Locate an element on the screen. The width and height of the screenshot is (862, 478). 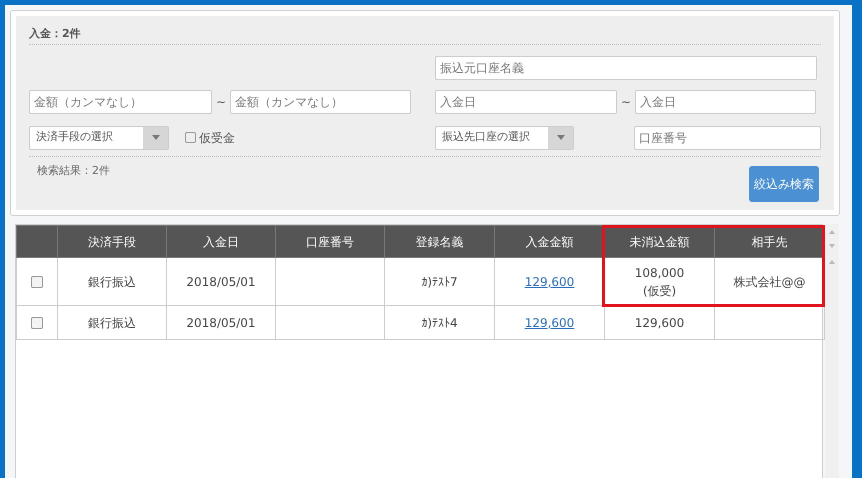
column-header: 未消込金額 is located at coordinates (659, 242).